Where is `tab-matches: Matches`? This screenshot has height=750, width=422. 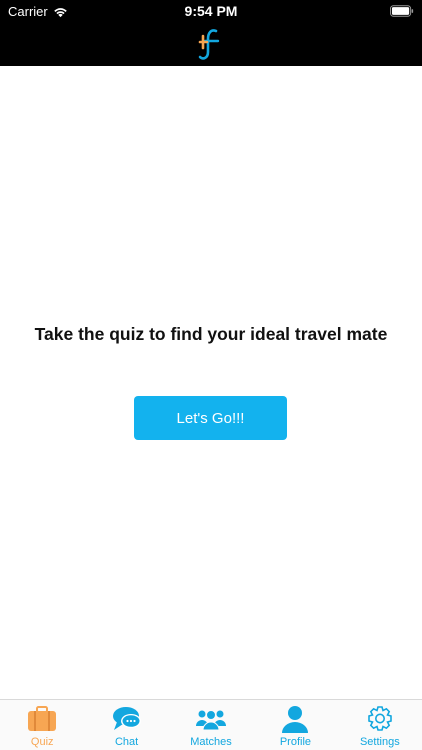 tab-matches: Matches is located at coordinates (211, 725).